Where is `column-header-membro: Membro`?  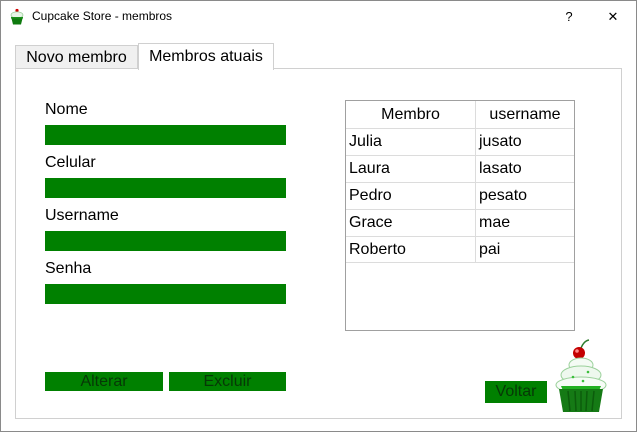
column-header-membro: Membro is located at coordinates (410, 115).